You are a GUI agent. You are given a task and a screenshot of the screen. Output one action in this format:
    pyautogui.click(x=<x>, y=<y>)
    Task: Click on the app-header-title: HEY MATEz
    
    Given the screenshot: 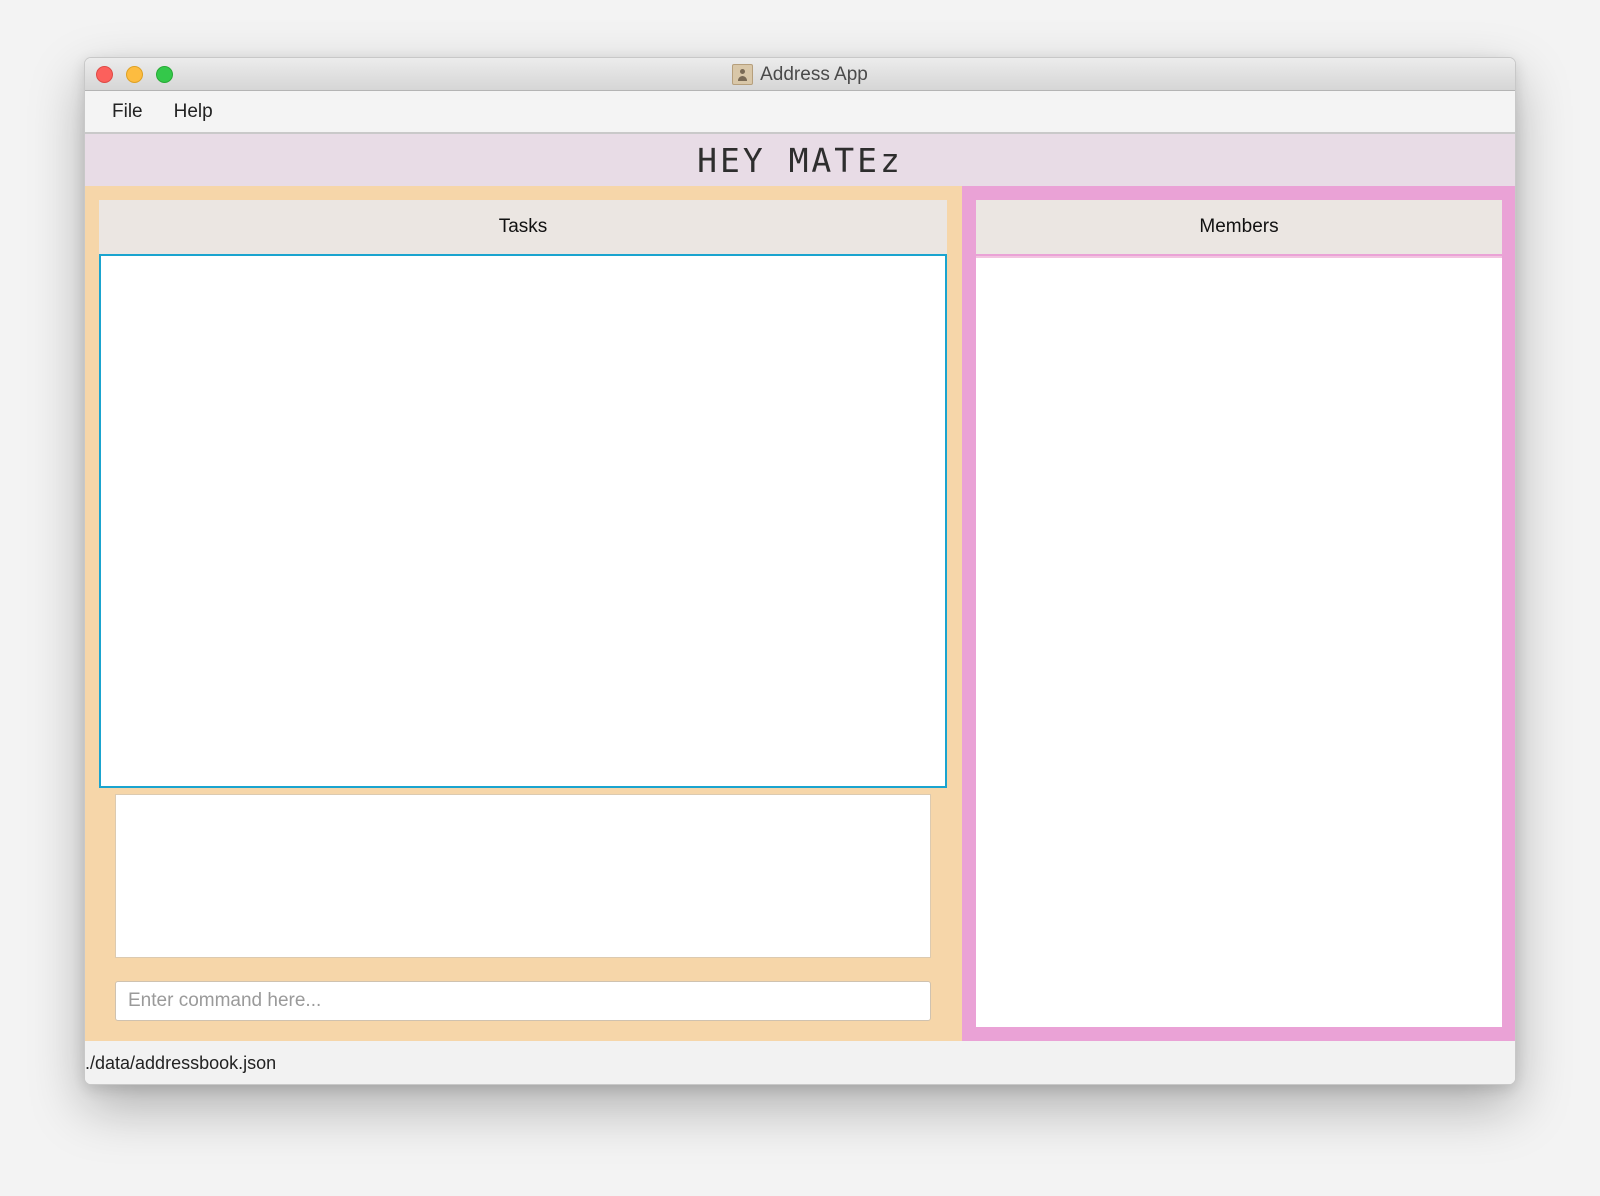 What is the action you would take?
    pyautogui.click(x=800, y=160)
    